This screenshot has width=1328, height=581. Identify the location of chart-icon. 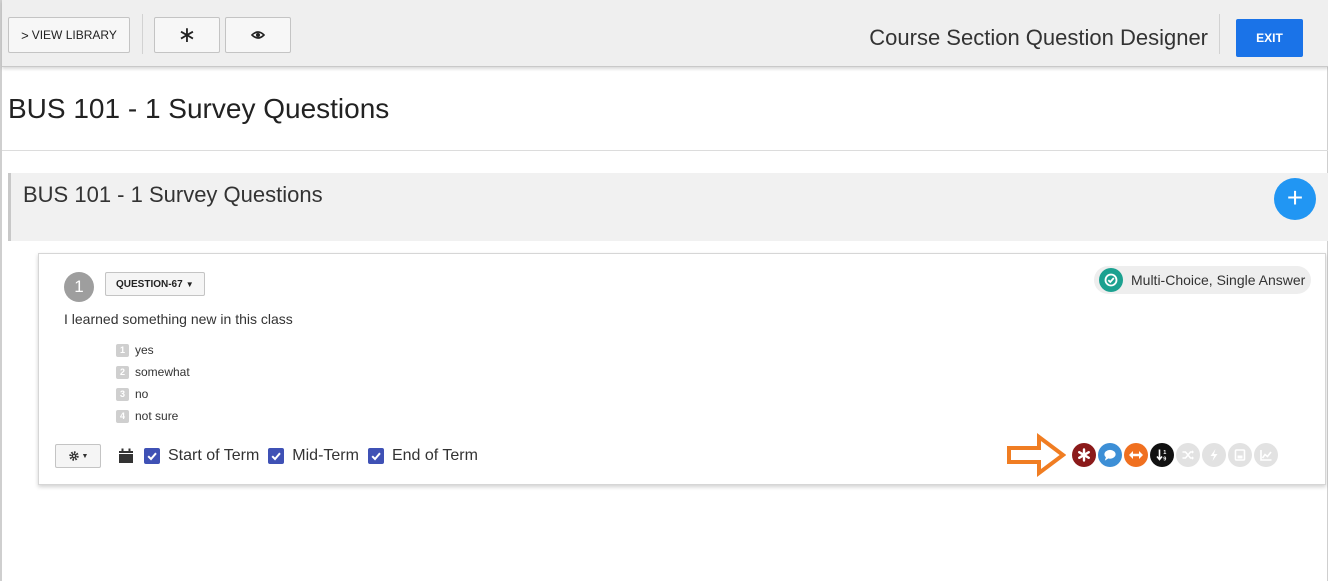
(1266, 455).